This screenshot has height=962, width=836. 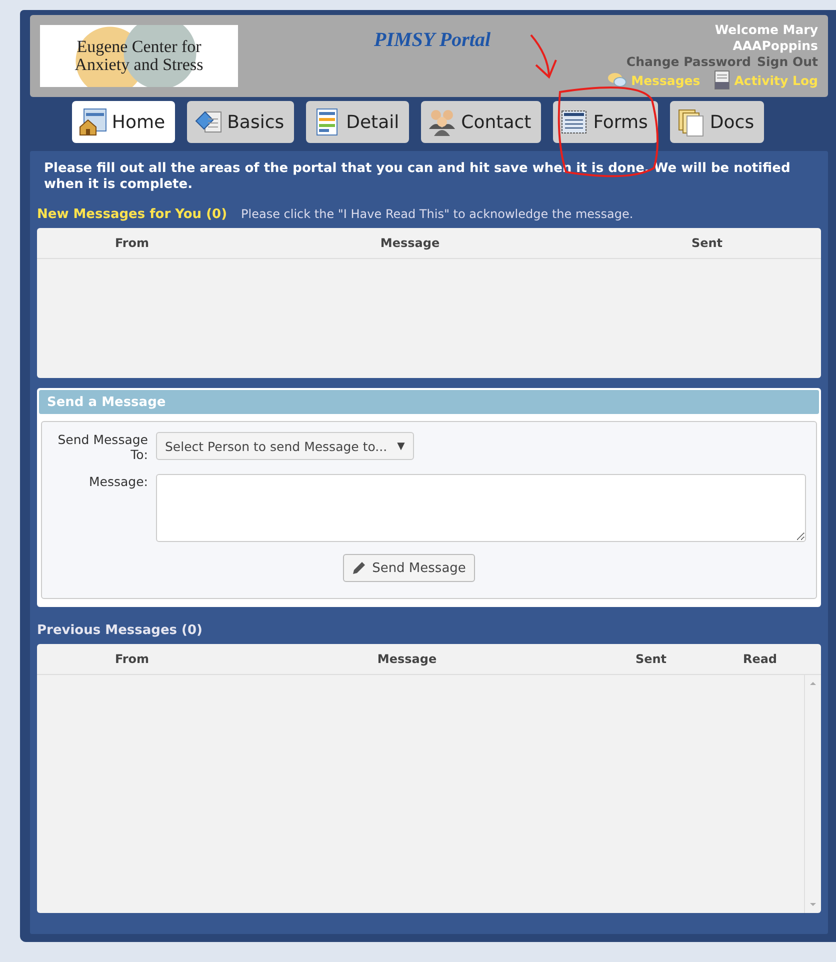 I want to click on recipient-select: Select Person to send Message to... ▼, so click(x=285, y=446).